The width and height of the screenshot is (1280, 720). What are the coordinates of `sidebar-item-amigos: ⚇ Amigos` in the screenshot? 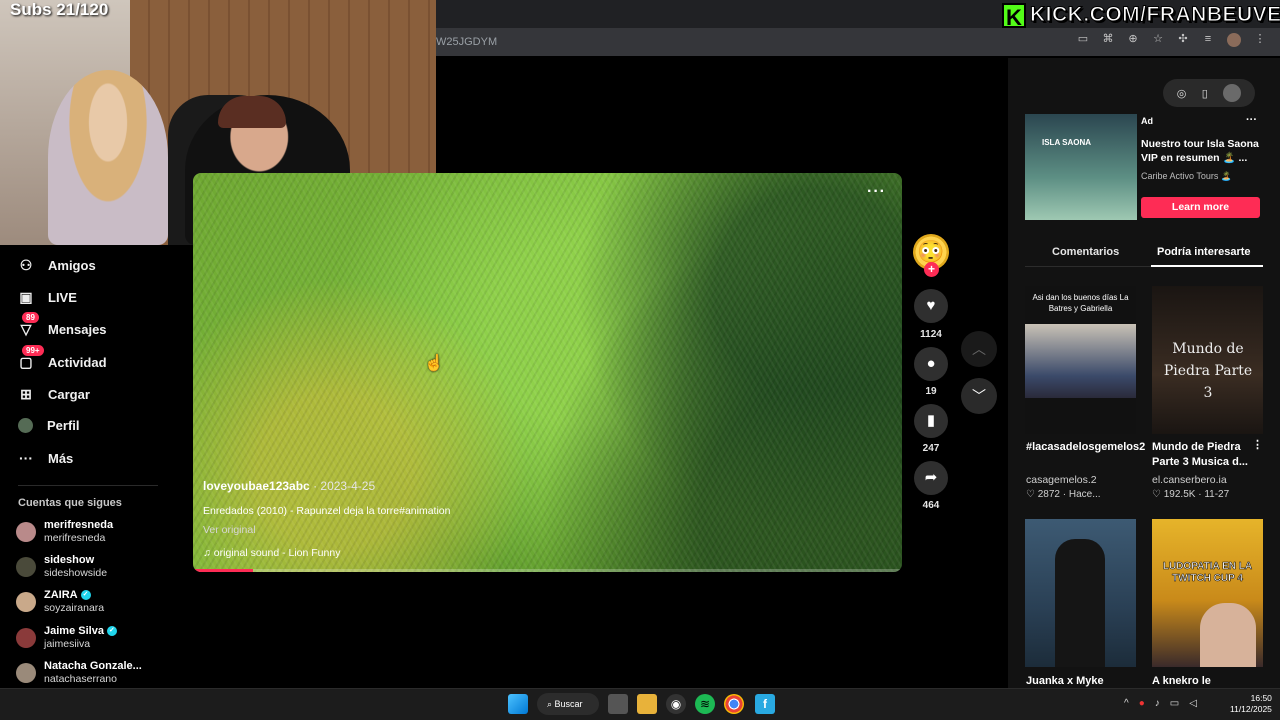 It's located at (57, 265).